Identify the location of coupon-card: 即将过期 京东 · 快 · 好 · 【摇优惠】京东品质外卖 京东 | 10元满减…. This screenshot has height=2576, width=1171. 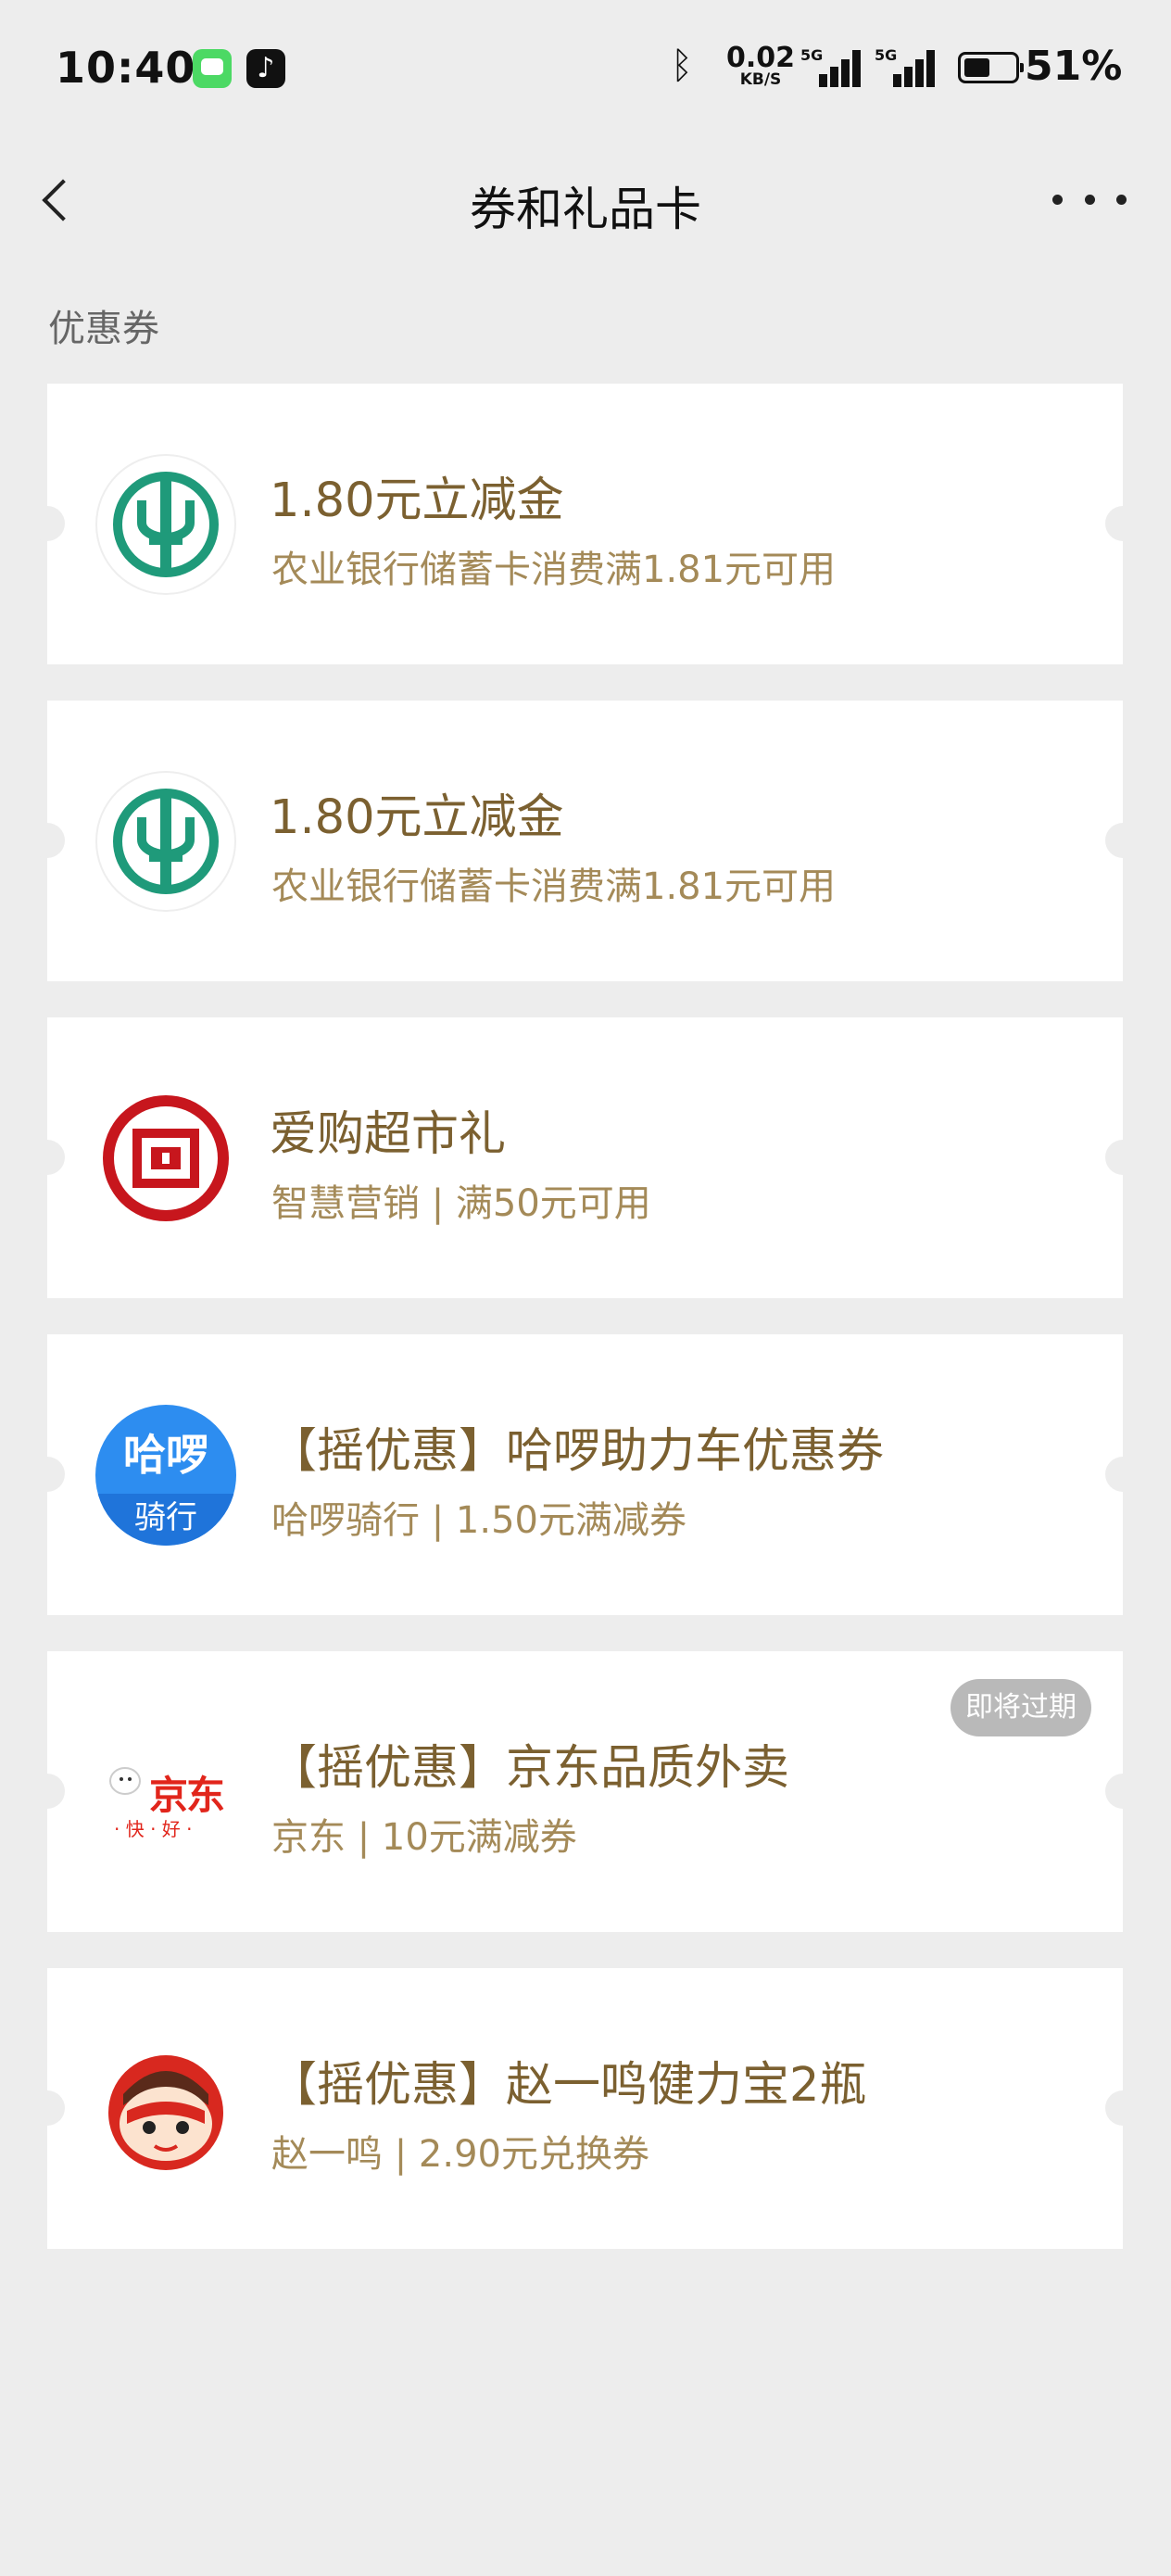
(585, 1792).